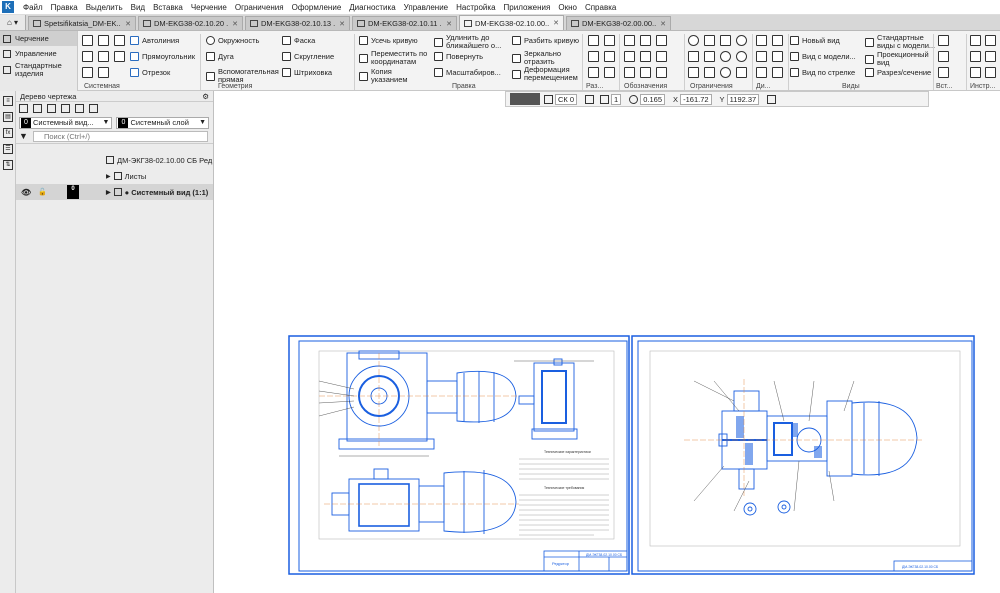 The width and height of the screenshot is (1000, 593). What do you see at coordinates (661, 40) in the screenshot?
I see `position-icon` at bounding box center [661, 40].